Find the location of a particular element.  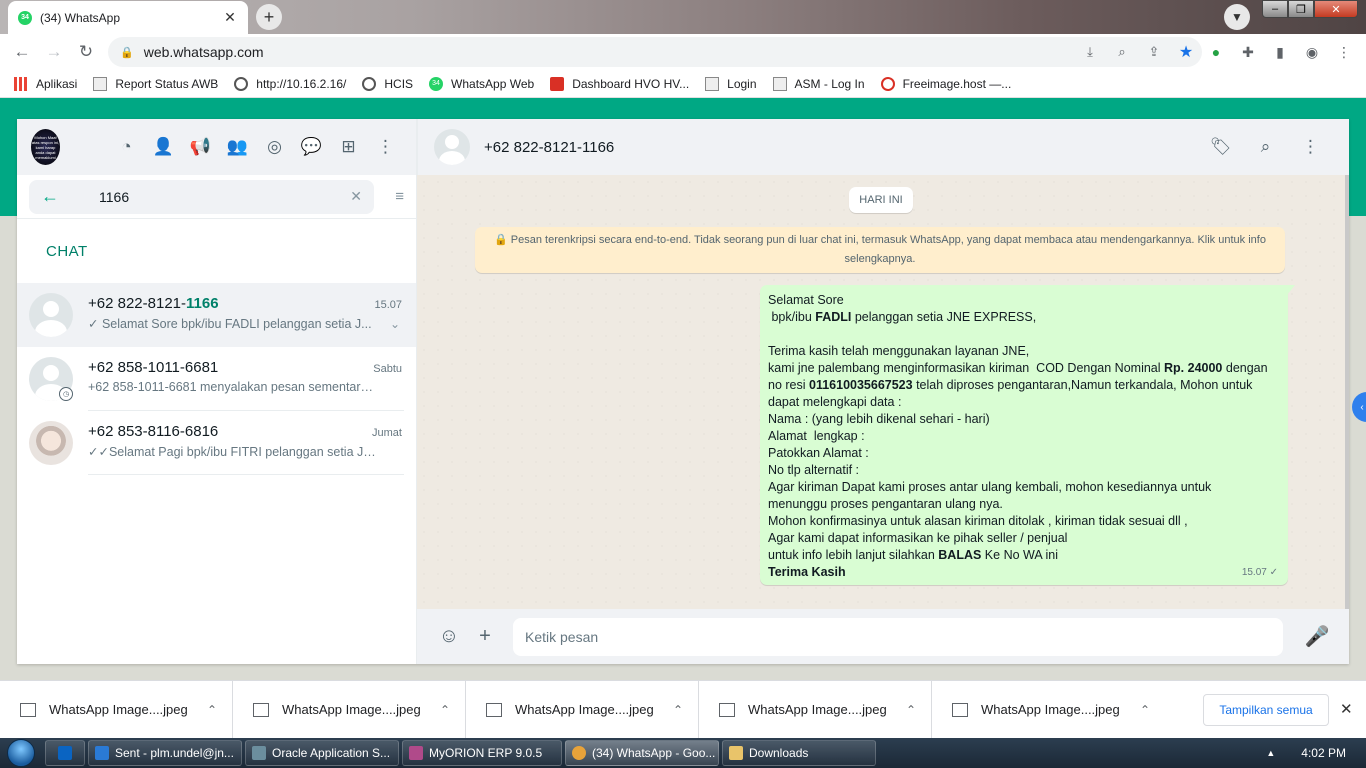

emoji-icon: ☺ is located at coordinates (449, 636).